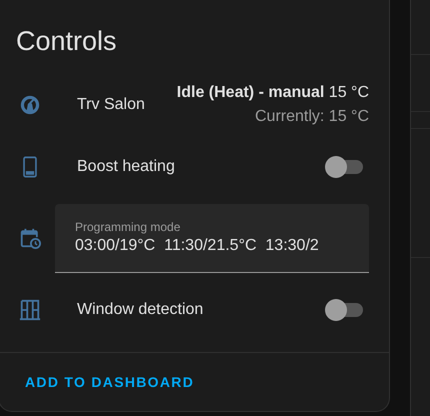  Describe the element at coordinates (212, 238) in the screenshot. I see `text-field: Programming mode 03:00/19°C 11:30/21.5°C 13:30/2` at that location.